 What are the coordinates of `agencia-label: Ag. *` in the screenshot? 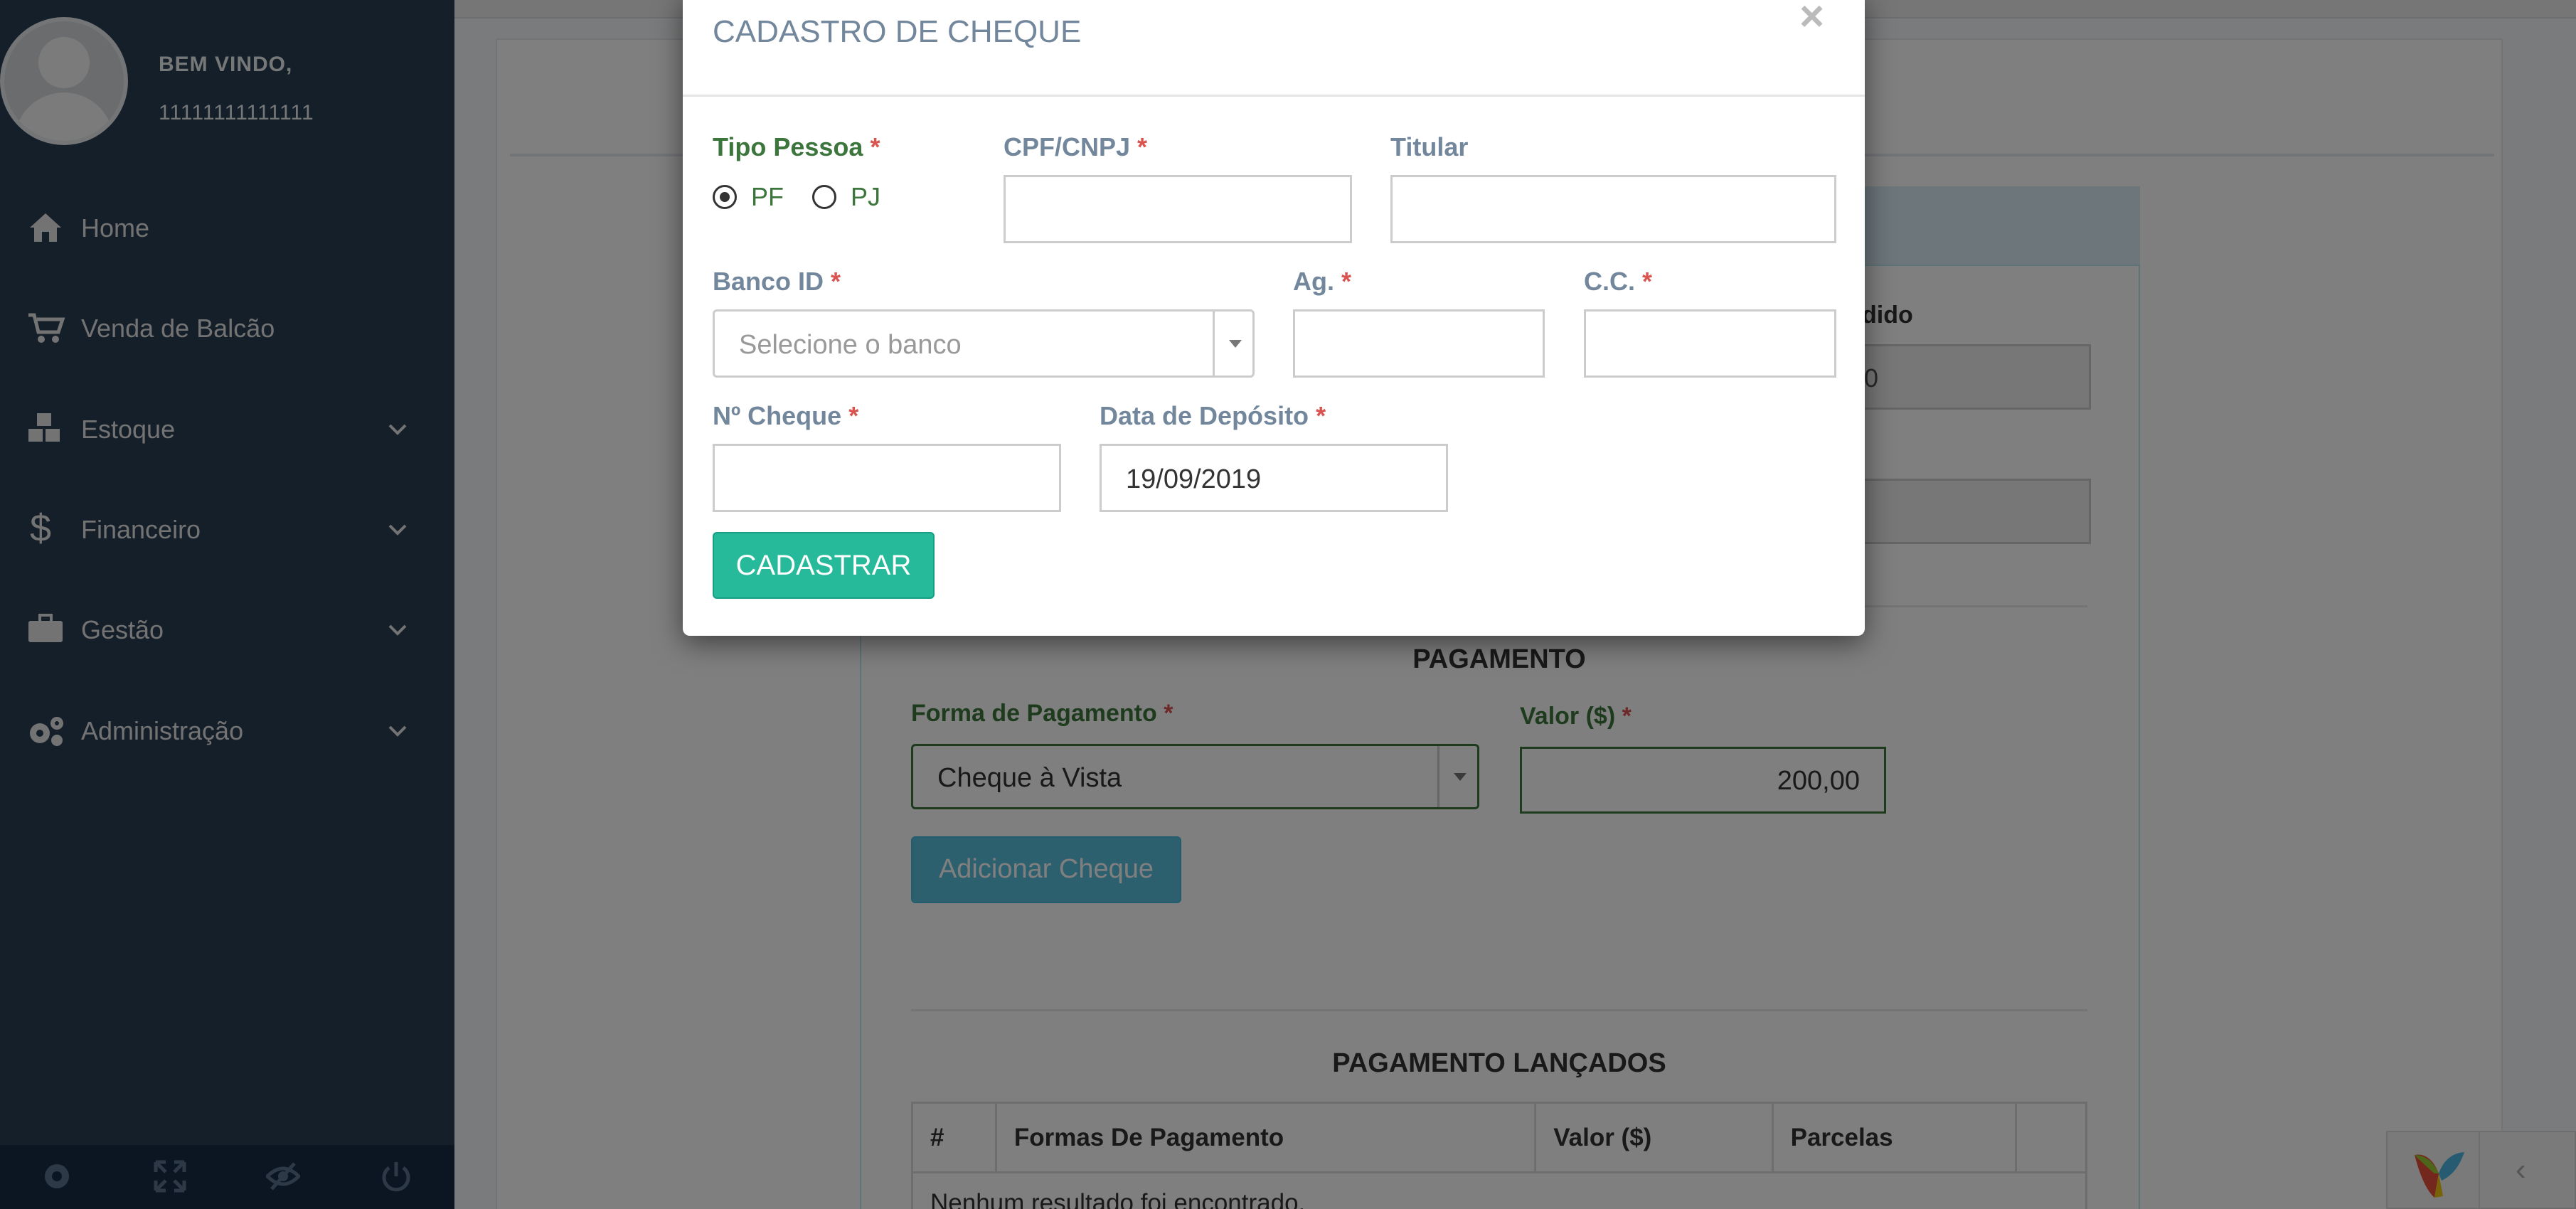 It's located at (1322, 281).